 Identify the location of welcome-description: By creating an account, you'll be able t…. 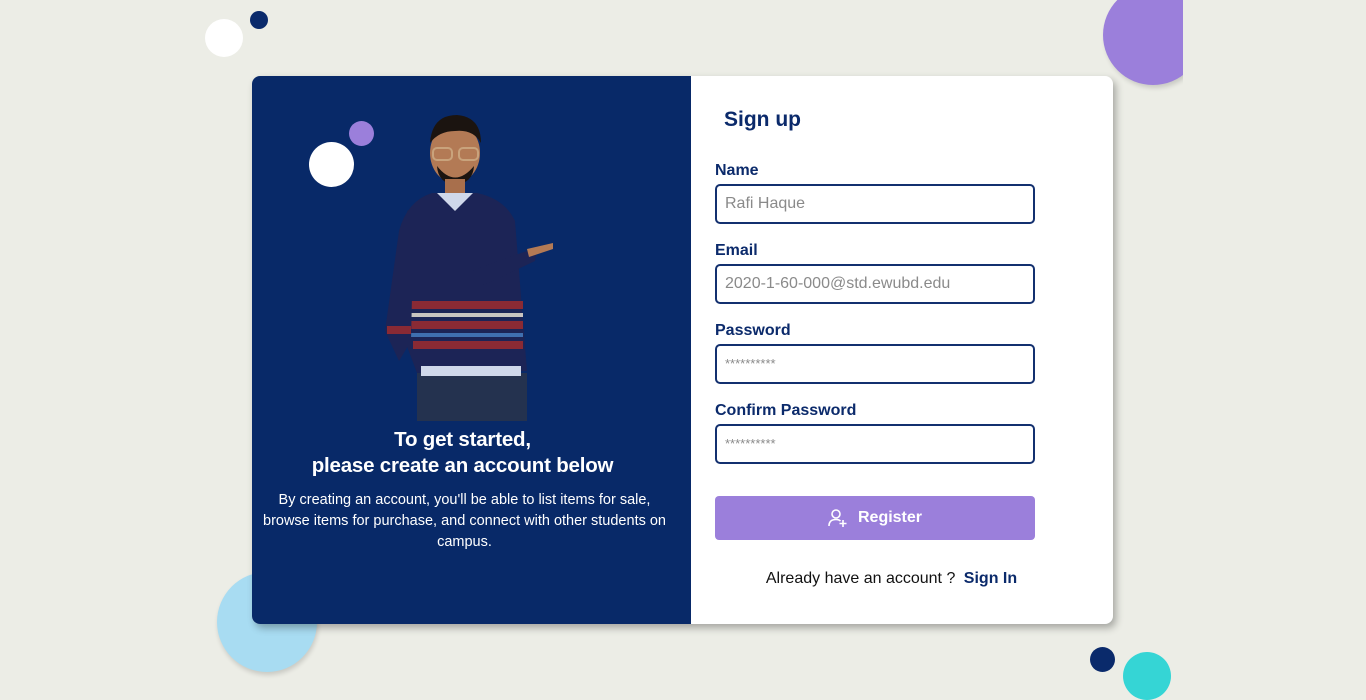
(464, 521).